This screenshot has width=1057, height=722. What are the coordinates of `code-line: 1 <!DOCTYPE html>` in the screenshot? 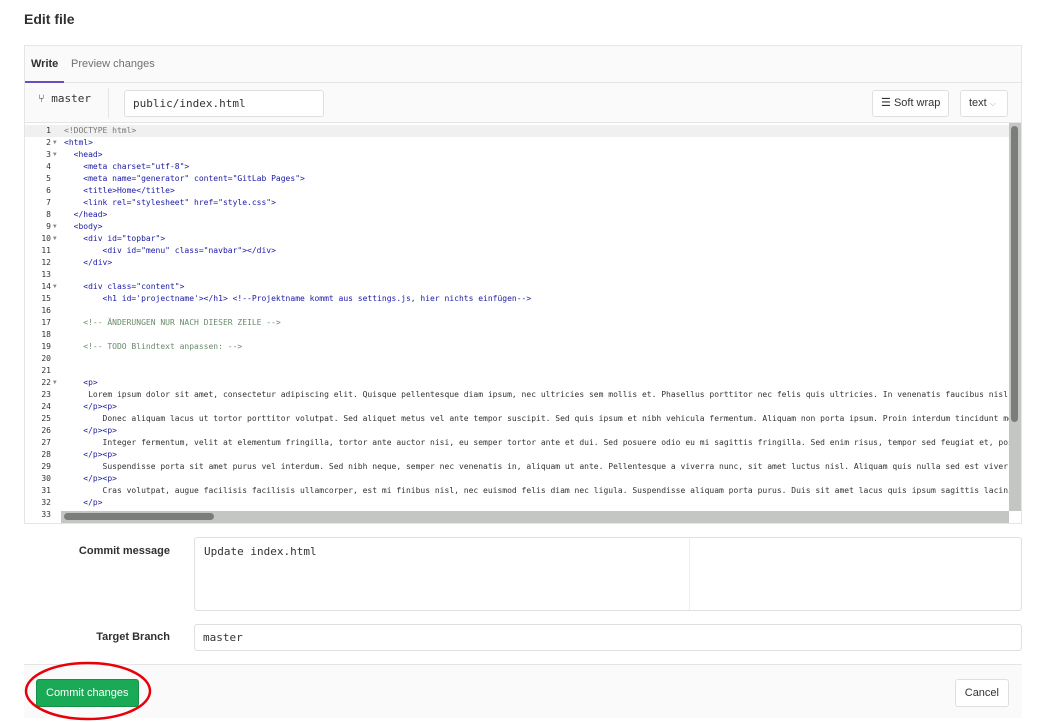 It's located at (517, 131).